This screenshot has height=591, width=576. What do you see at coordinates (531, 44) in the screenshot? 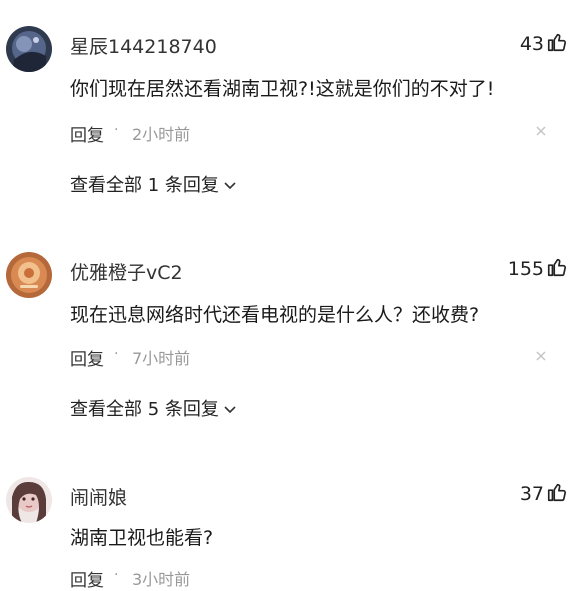
I see `like-count: 43` at bounding box center [531, 44].